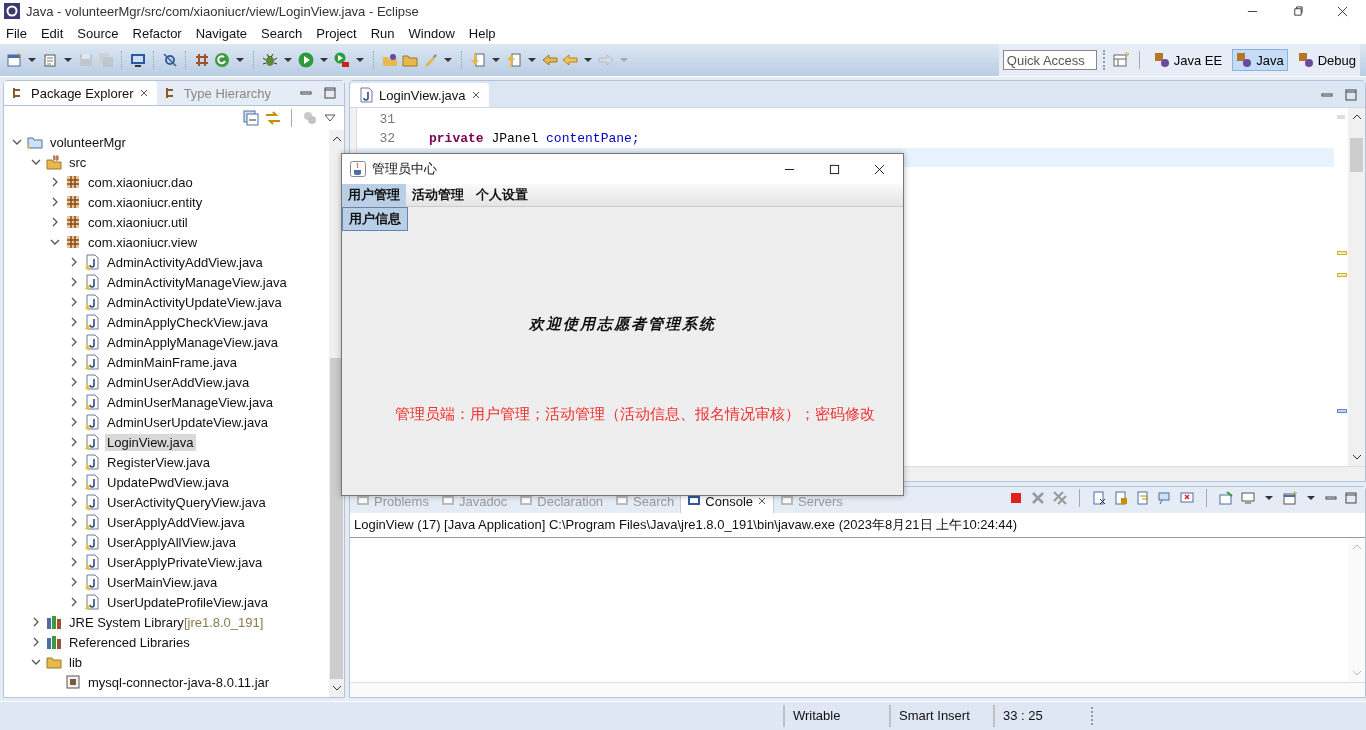  What do you see at coordinates (145, 202) in the screenshot?
I see `tree-item: com.xiaoniucr.entity` at bounding box center [145, 202].